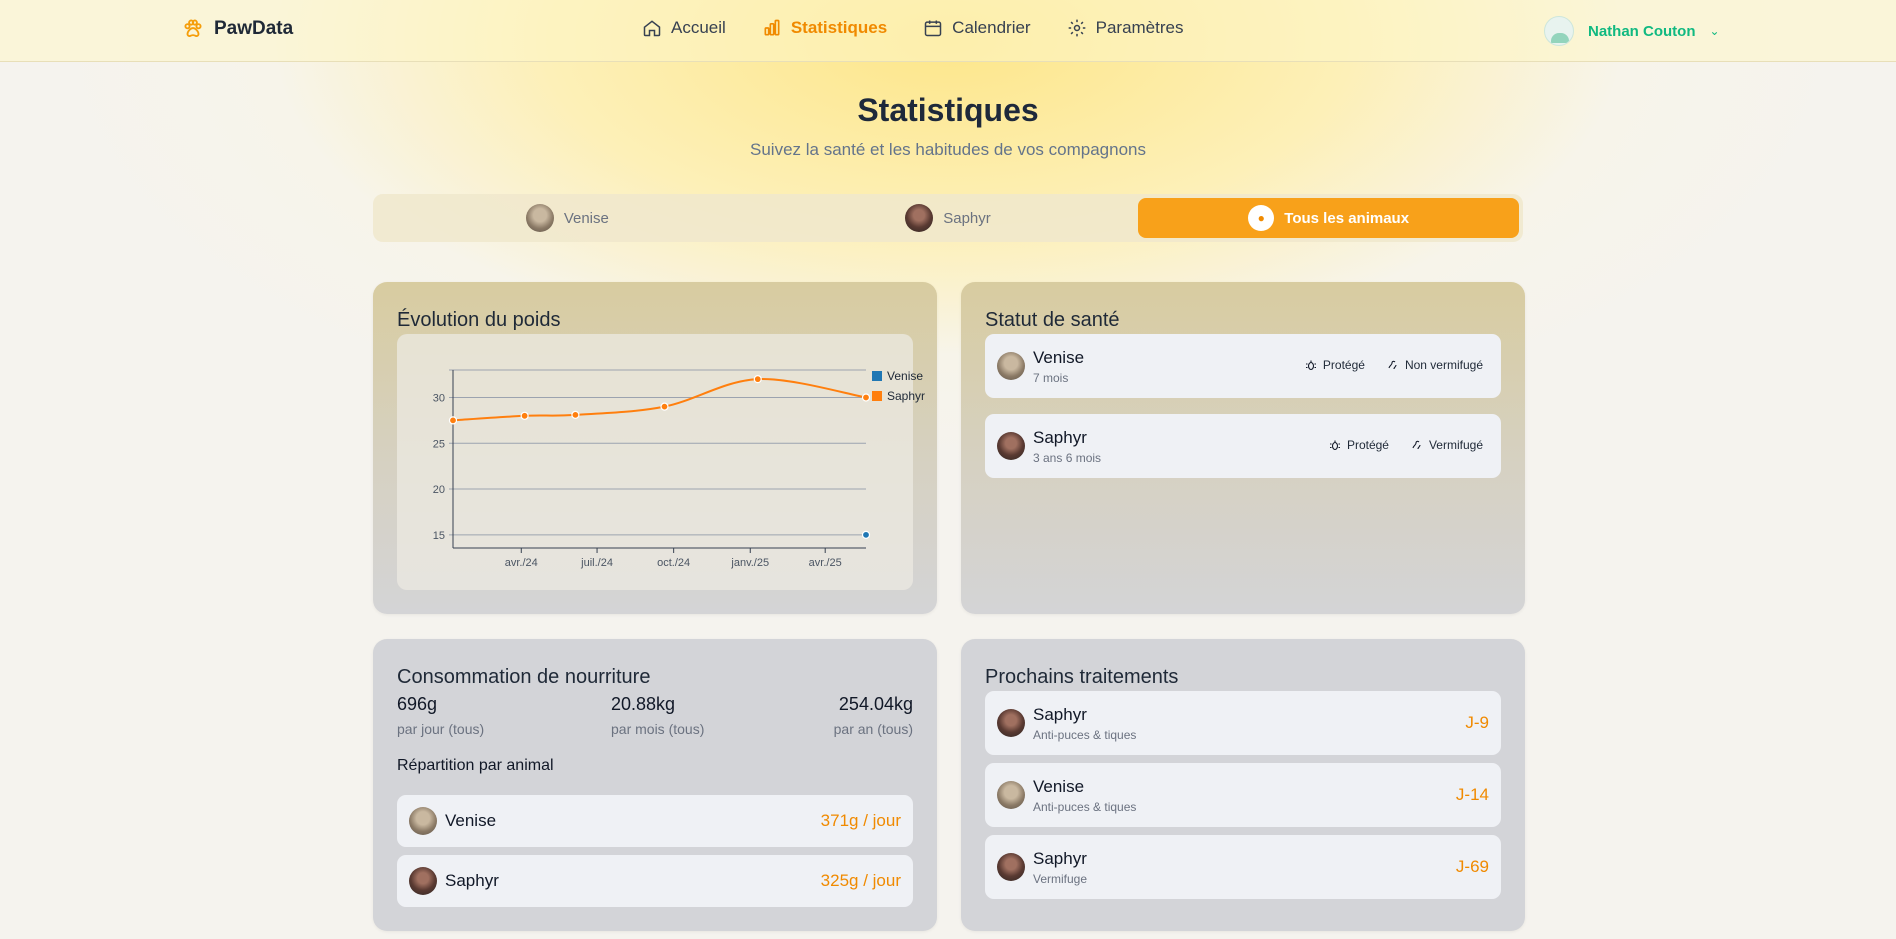 The image size is (1896, 939). I want to click on treatment-due: J-14, so click(1472, 794).